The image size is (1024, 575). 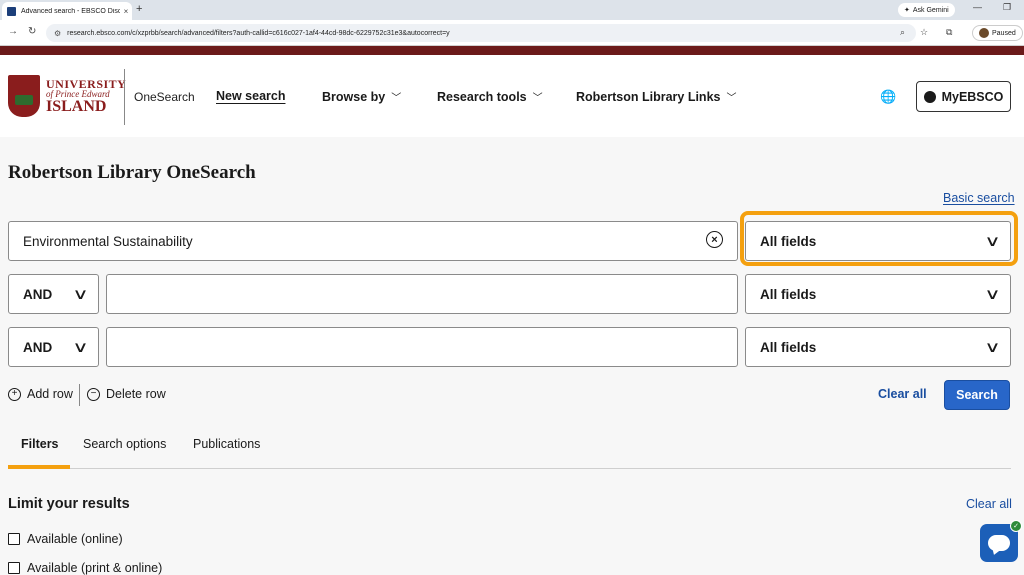 I want to click on onesearch-label: OneSearch, so click(x=164, y=97).